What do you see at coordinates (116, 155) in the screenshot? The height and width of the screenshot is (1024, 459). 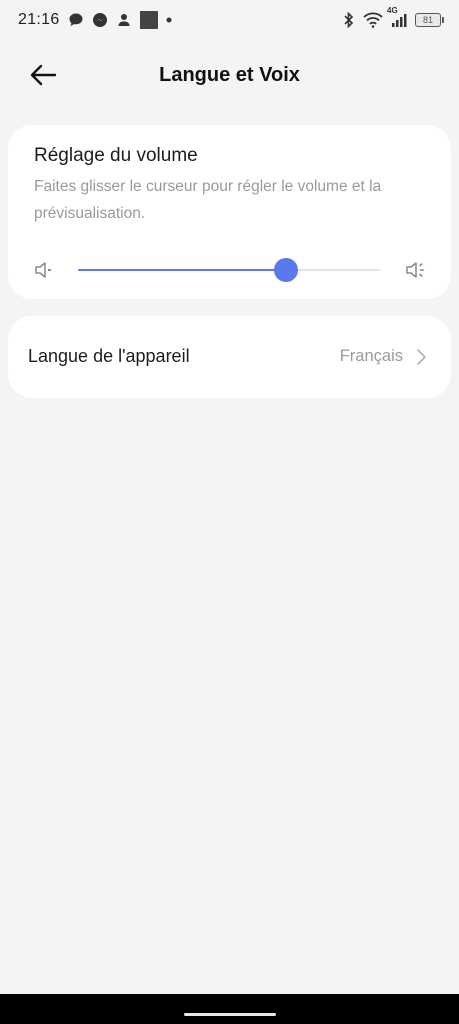 I see `volume-title: Réglage du volume` at bounding box center [116, 155].